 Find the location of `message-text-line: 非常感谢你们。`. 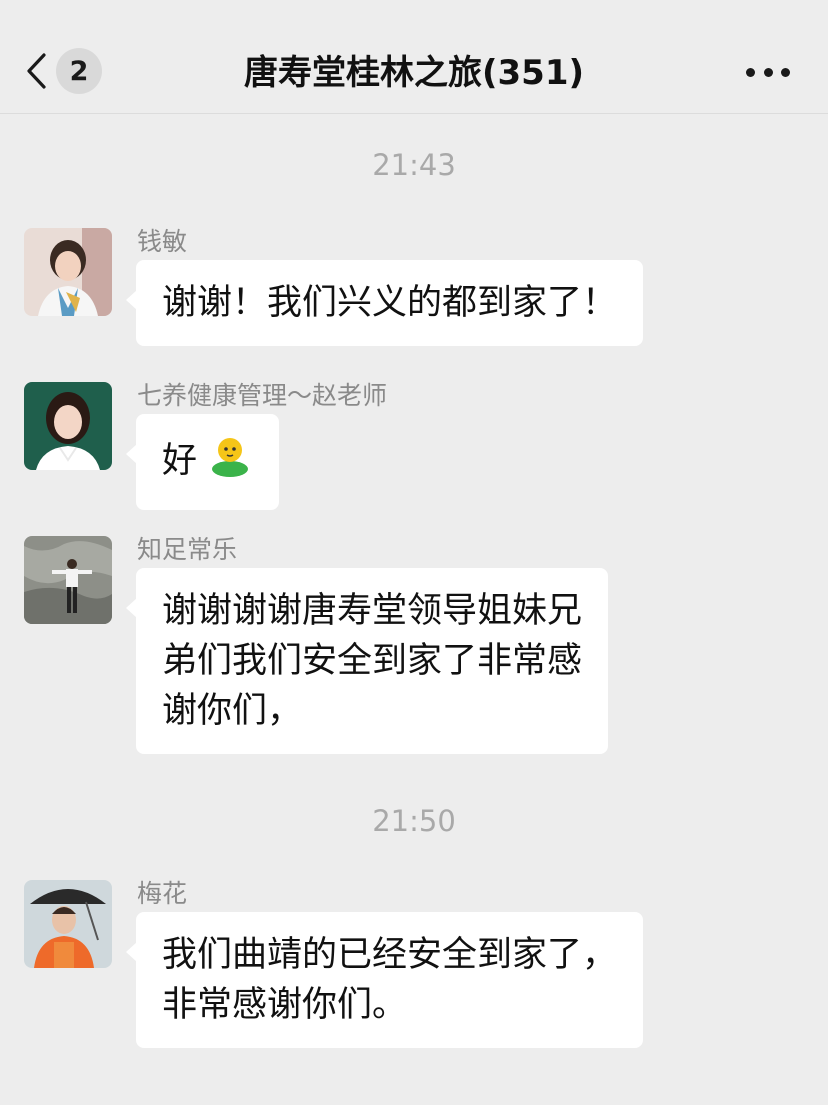

message-text-line: 非常感谢你们。 is located at coordinates (285, 1005).